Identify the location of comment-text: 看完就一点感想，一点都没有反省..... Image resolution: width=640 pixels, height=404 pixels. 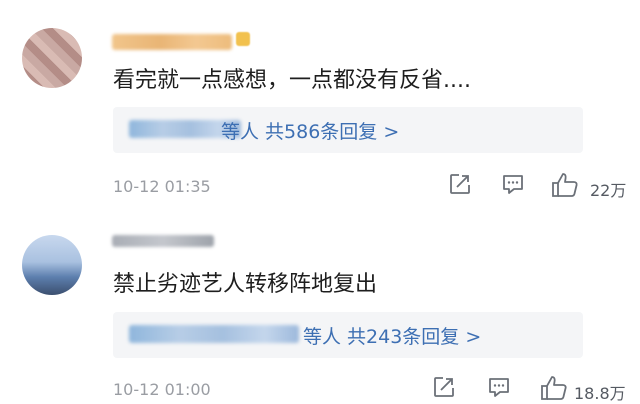
(292, 80).